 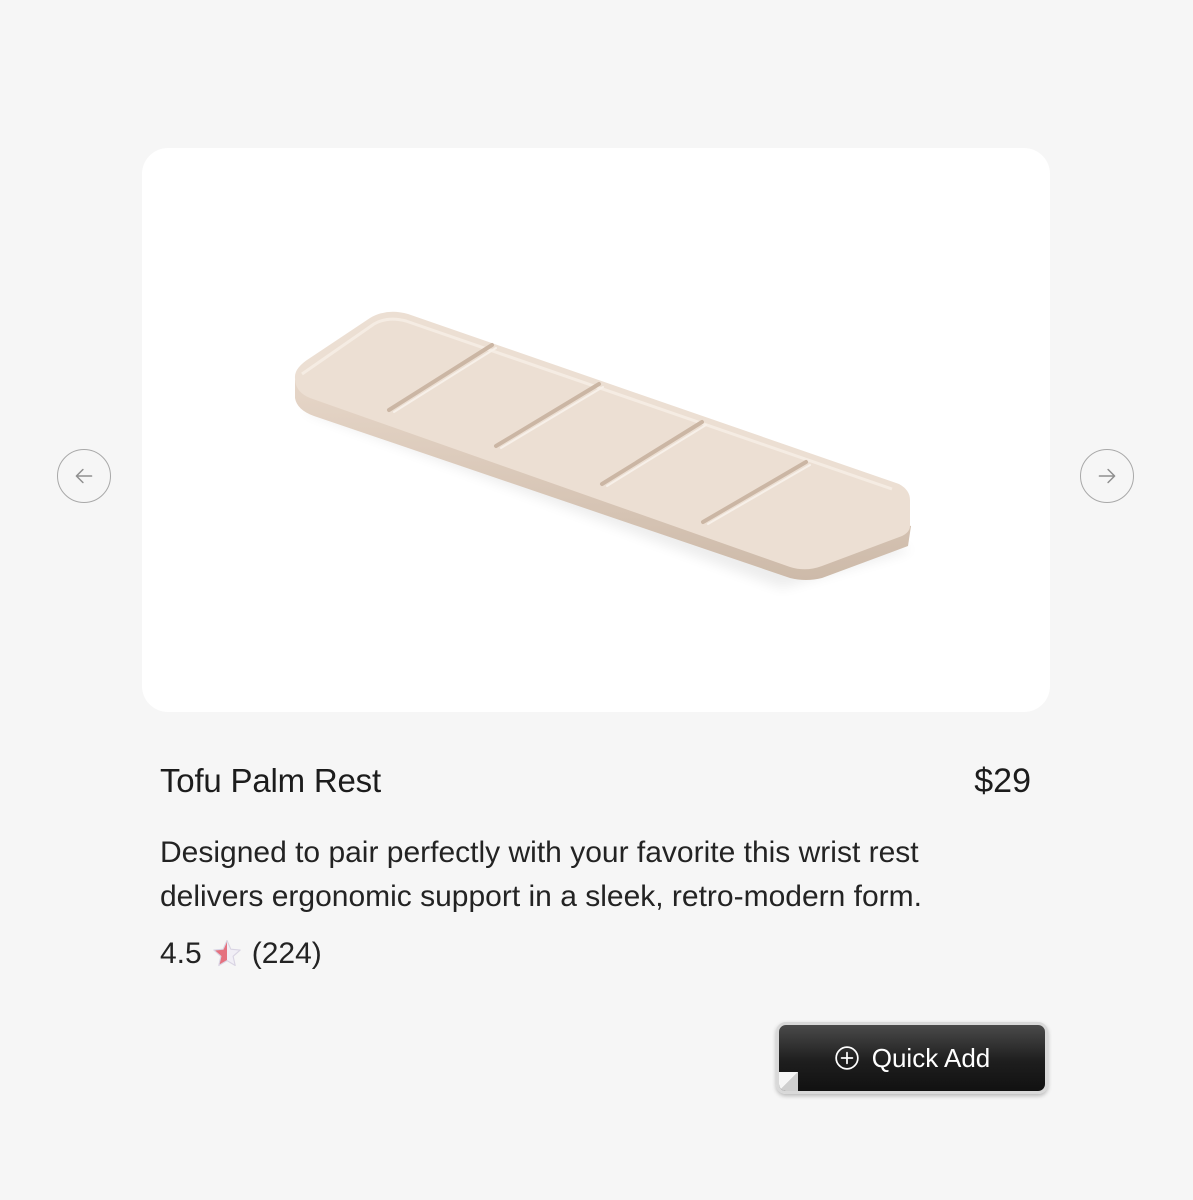 I want to click on product-rating: 4.5 (224), so click(x=241, y=954).